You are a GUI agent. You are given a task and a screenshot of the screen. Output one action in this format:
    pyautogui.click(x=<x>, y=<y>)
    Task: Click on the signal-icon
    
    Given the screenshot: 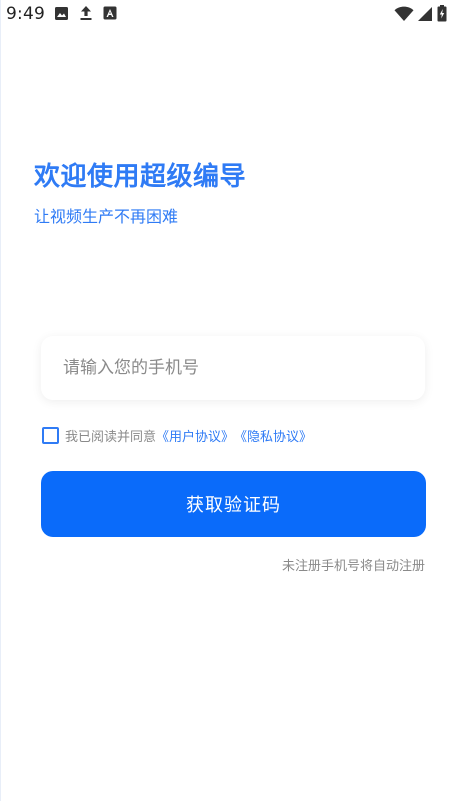 What is the action you would take?
    pyautogui.click(x=425, y=14)
    